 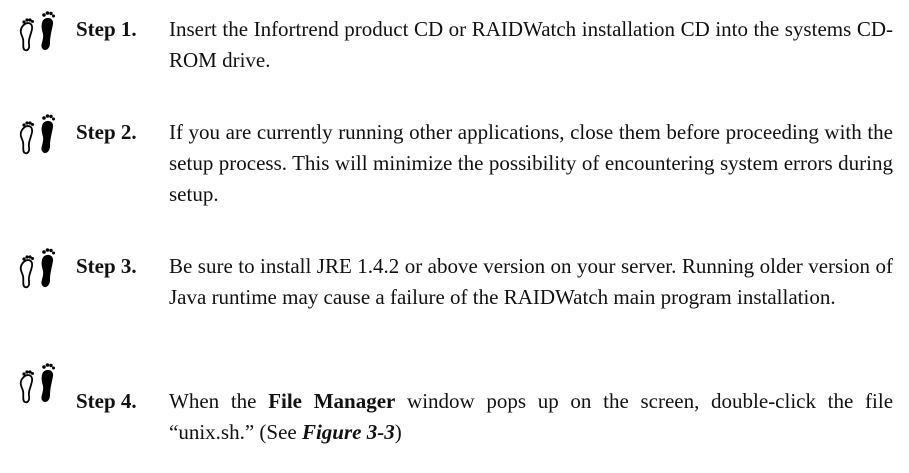 I want to click on step-text-part: When the, so click(x=219, y=401).